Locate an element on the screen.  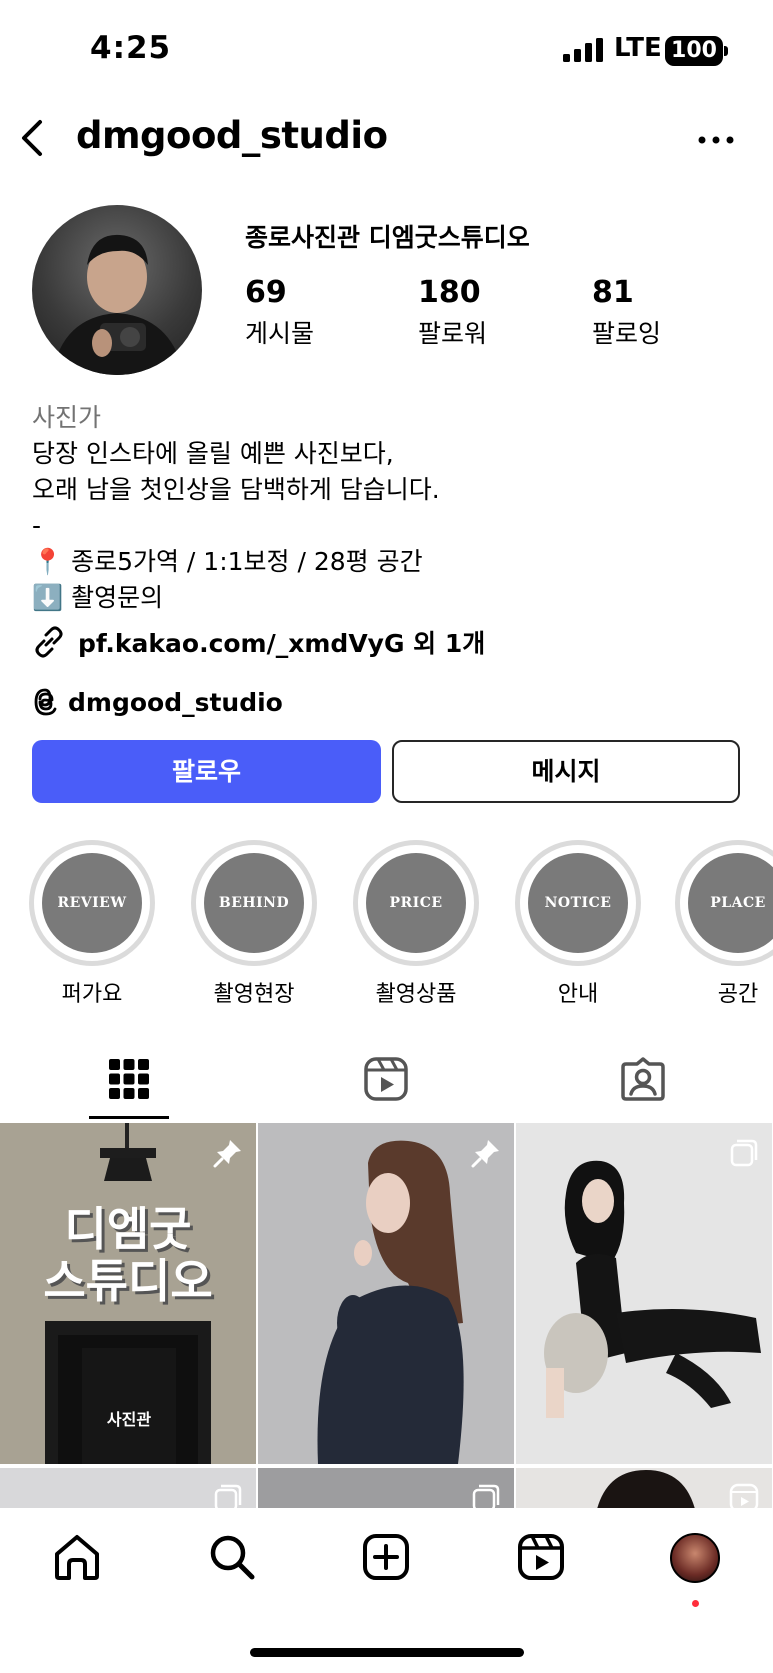
profile-avatar is located at coordinates (117, 290).